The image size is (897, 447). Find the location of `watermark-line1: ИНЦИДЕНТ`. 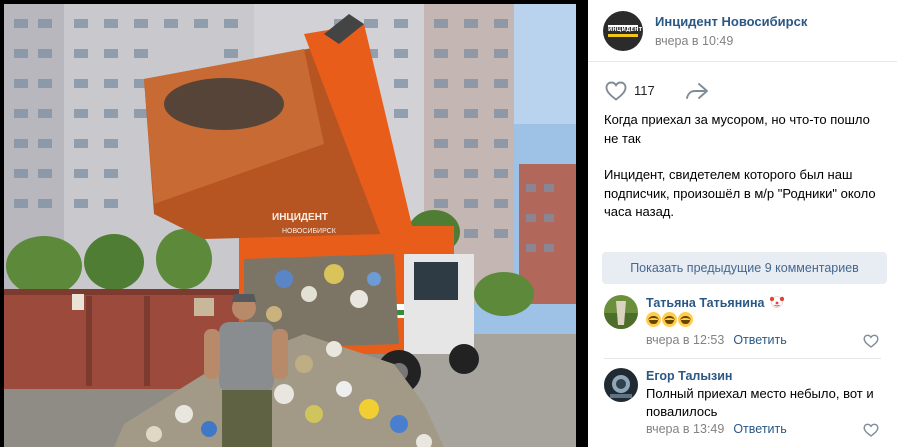

watermark-line1: ИНЦИДЕНТ is located at coordinates (300, 217).